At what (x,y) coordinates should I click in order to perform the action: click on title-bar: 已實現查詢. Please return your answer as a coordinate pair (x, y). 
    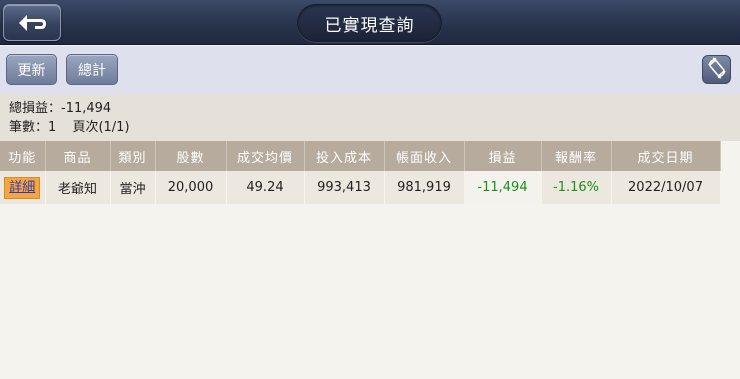
    Looking at the image, I should click on (370, 22).